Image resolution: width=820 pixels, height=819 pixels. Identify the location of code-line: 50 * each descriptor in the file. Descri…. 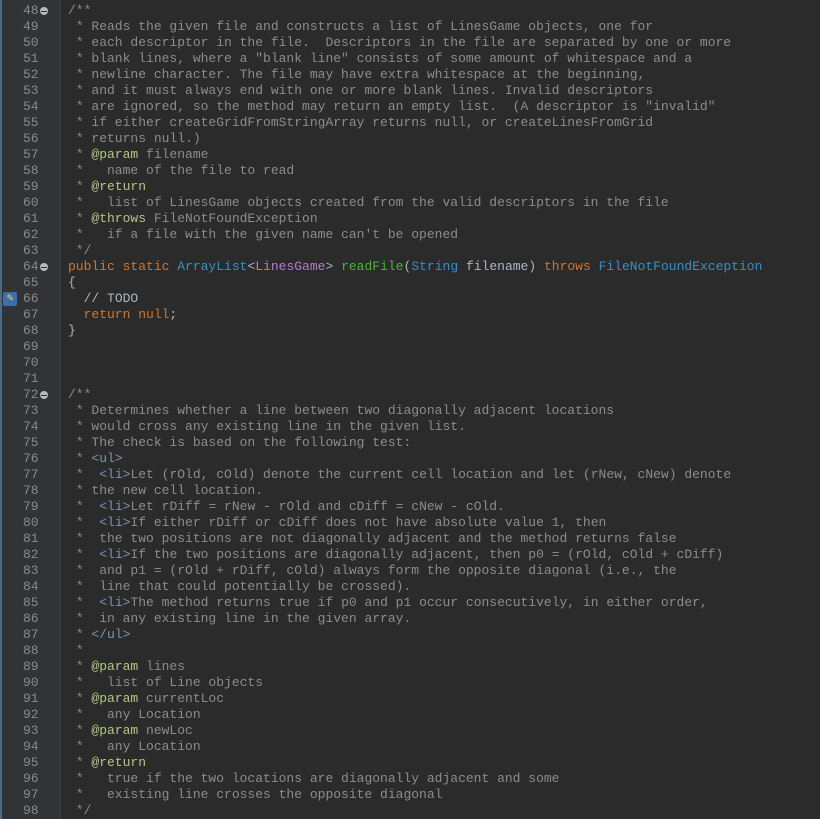
(410, 43).